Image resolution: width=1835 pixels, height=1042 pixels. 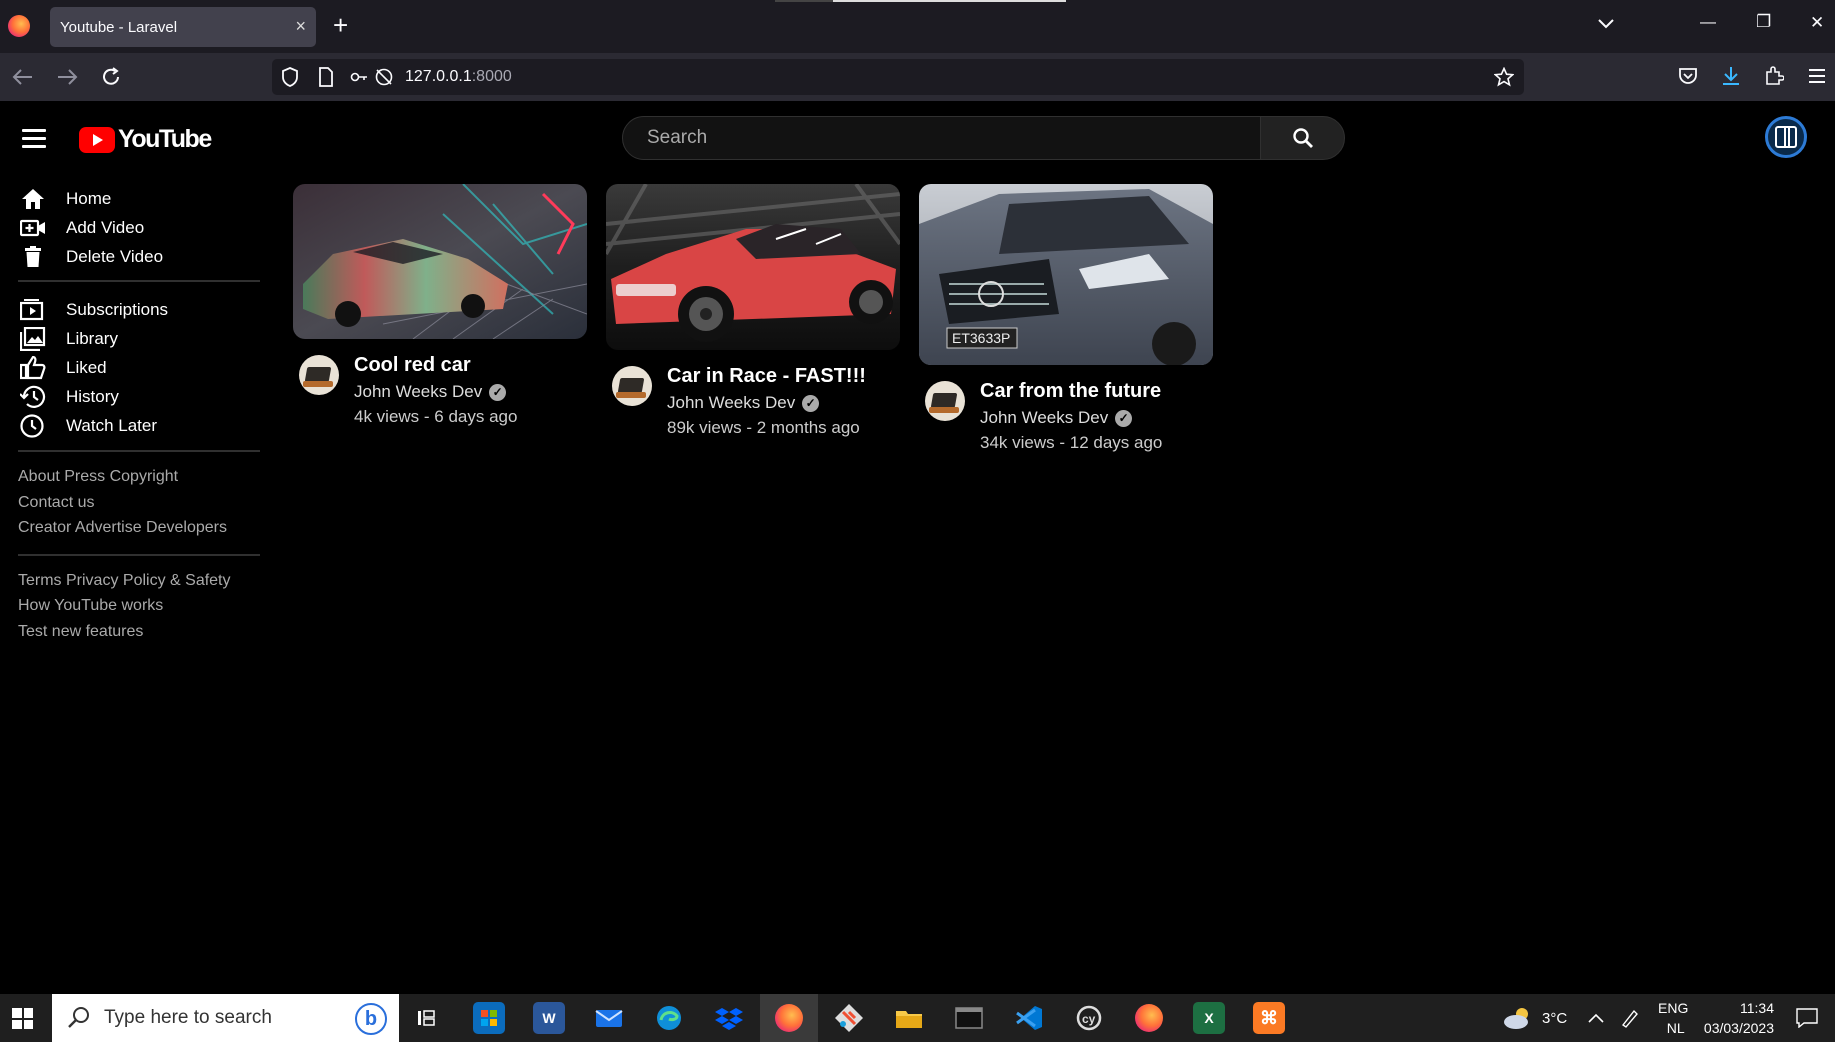 What do you see at coordinates (1731, 76) in the screenshot?
I see `downloads-icon` at bounding box center [1731, 76].